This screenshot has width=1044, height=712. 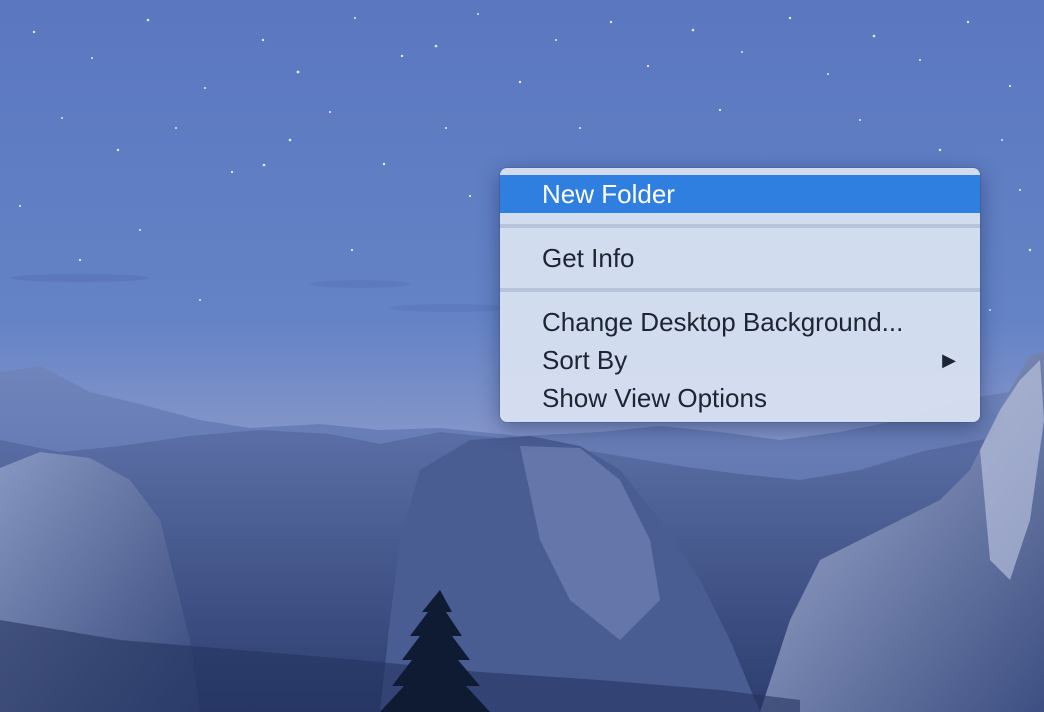 I want to click on triangle-right-icon: ▶, so click(x=949, y=360).